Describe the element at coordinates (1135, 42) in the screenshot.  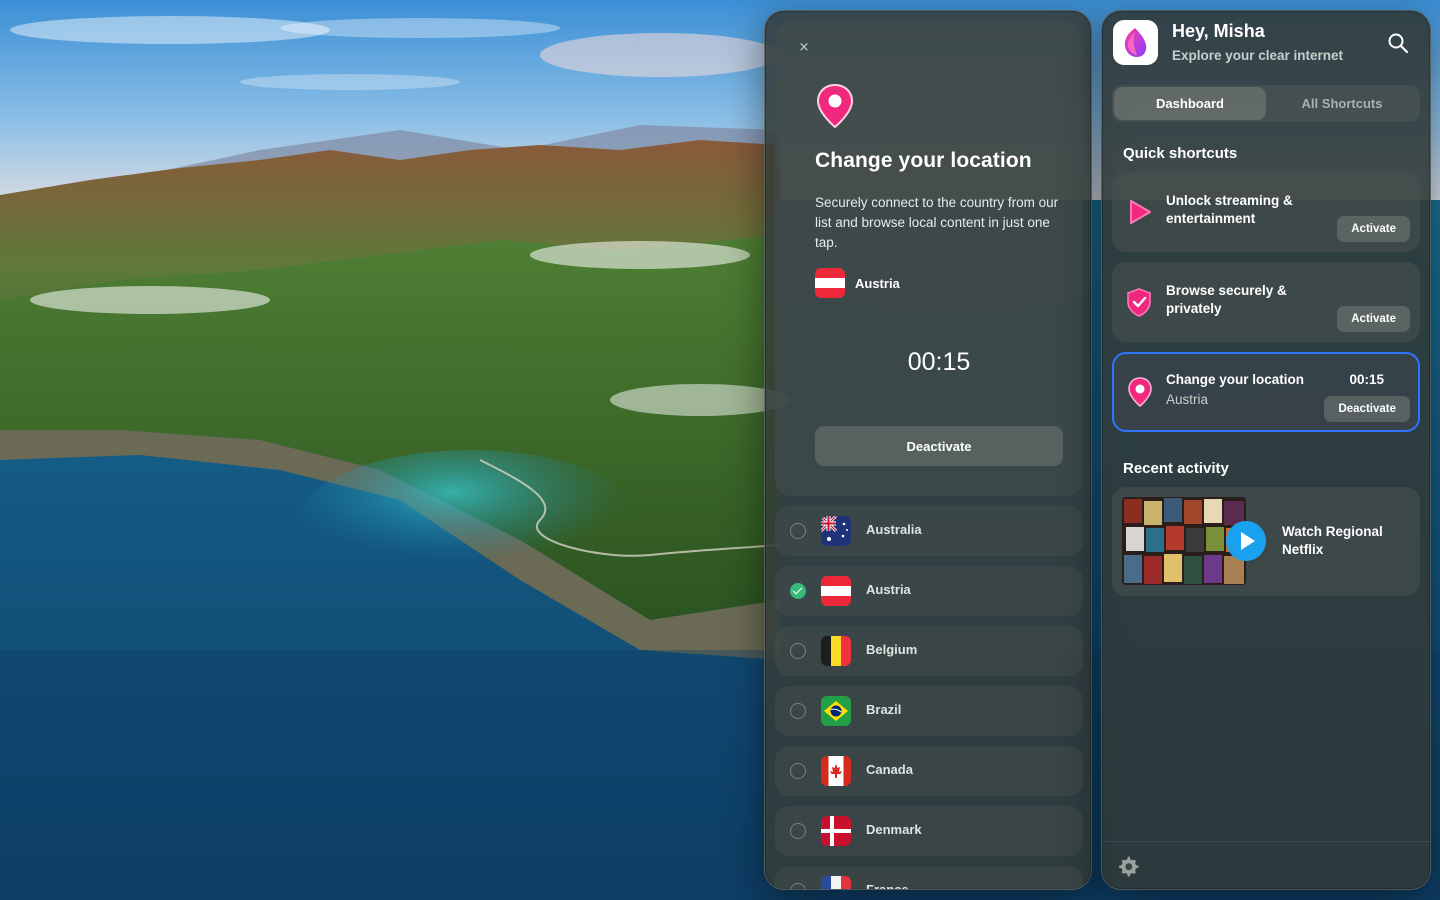
I see `app-logo` at that location.